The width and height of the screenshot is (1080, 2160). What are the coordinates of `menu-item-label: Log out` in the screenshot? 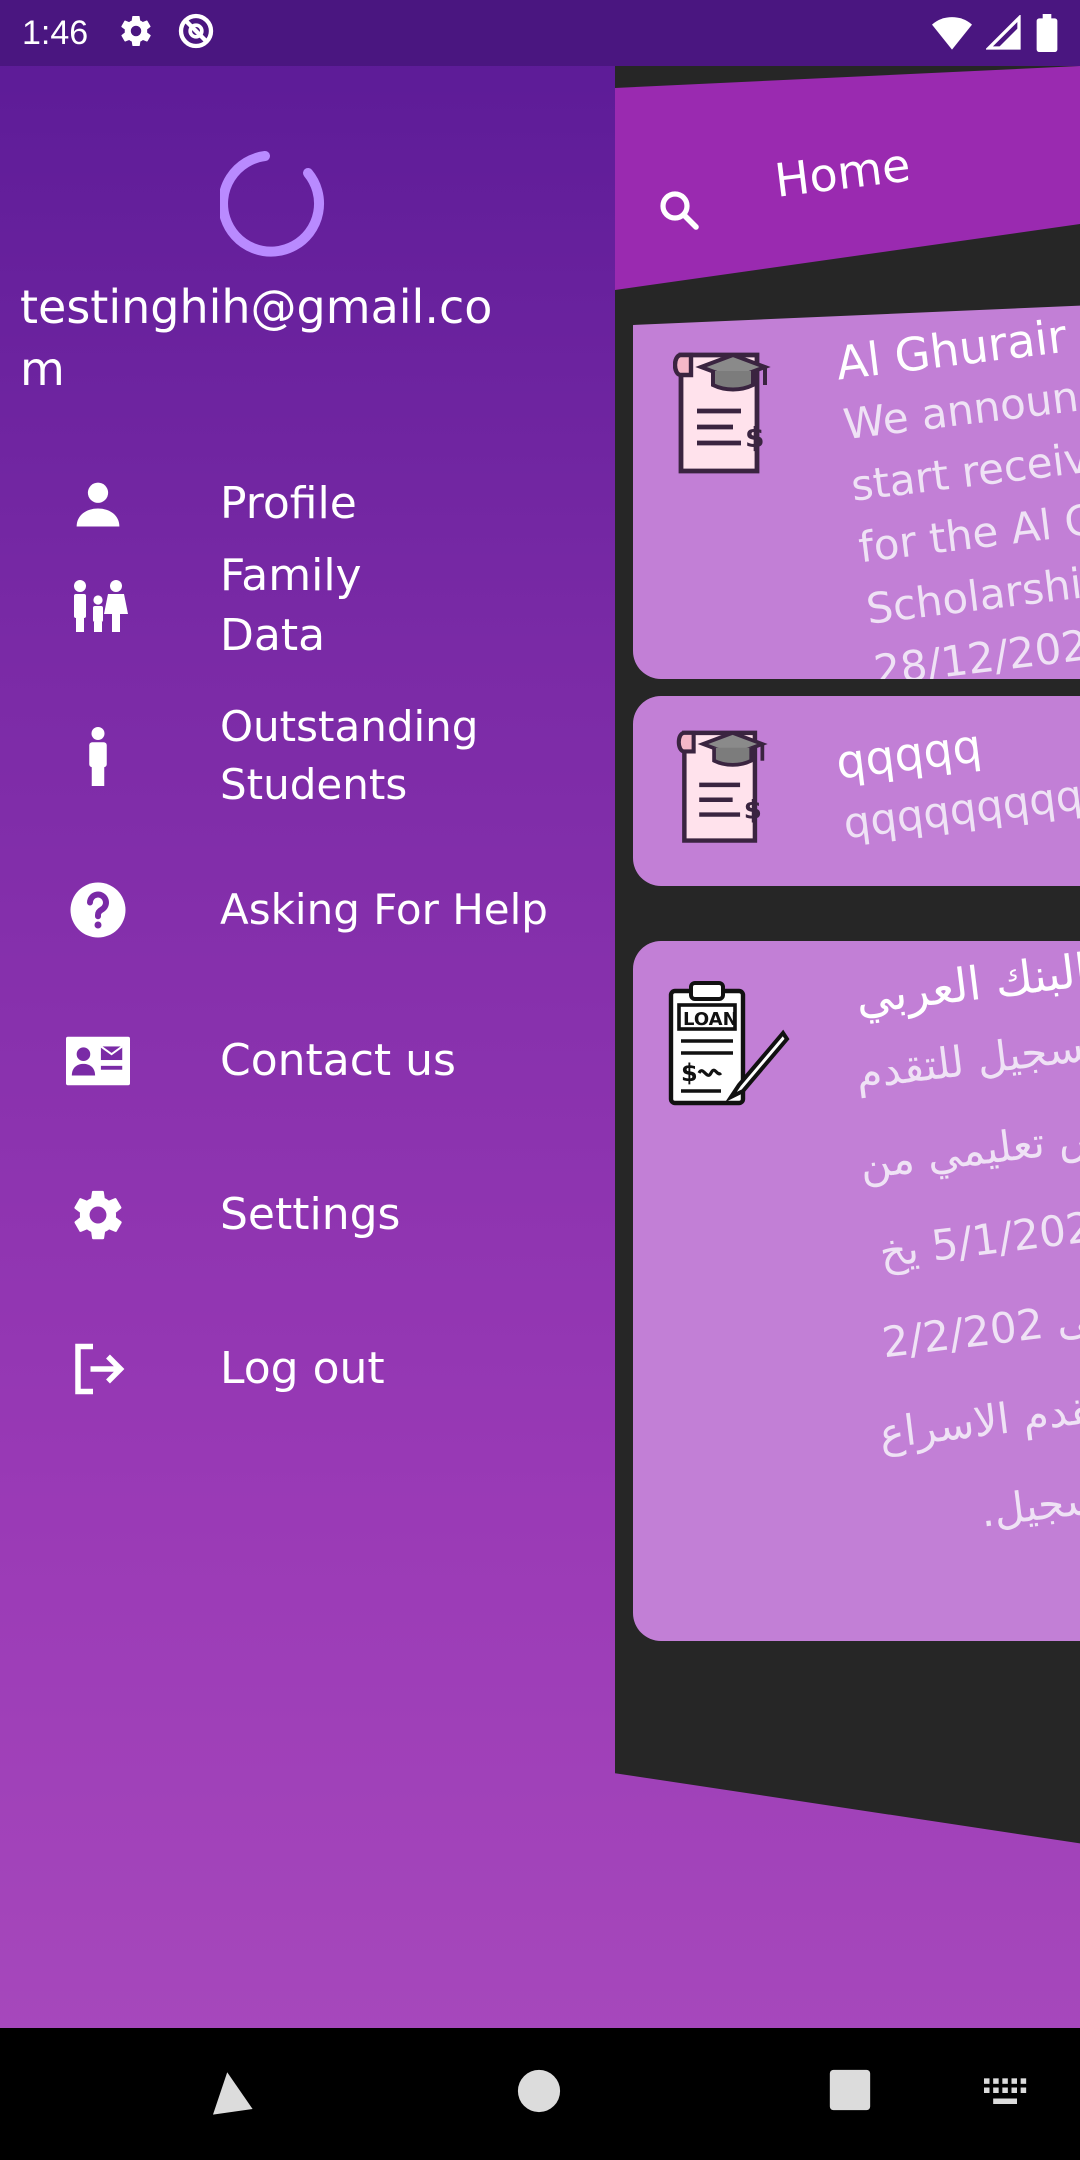 It's located at (302, 1368).